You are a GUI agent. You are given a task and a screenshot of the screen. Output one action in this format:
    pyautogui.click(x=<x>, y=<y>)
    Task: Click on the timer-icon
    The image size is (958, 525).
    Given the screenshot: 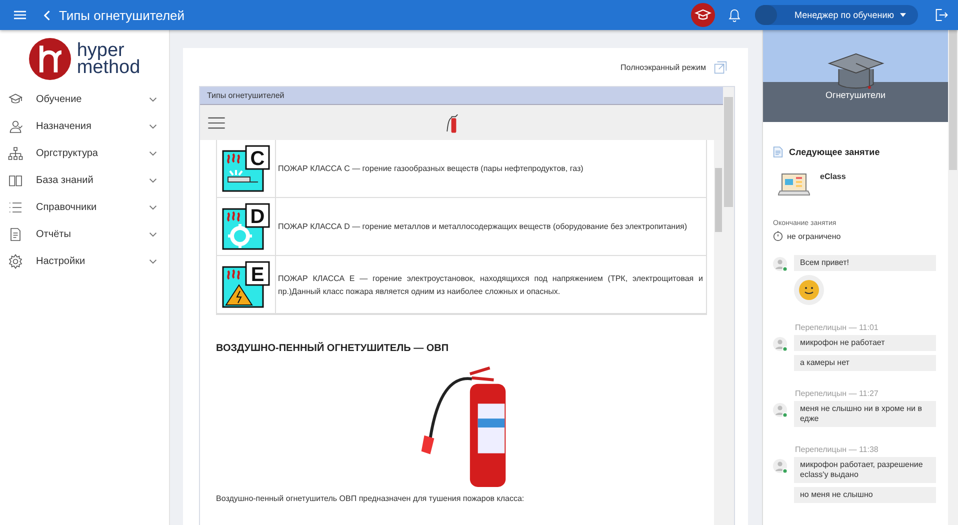 What is the action you would take?
    pyautogui.click(x=778, y=236)
    